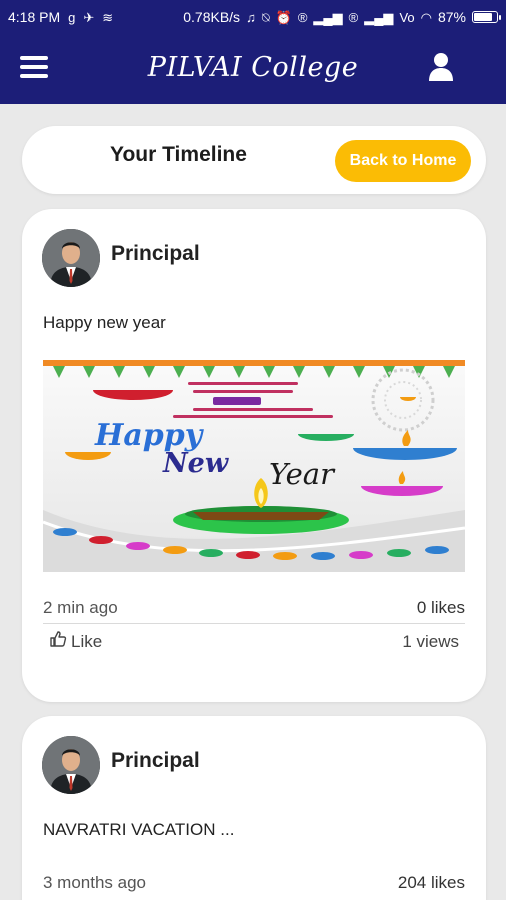 The width and height of the screenshot is (506, 900). What do you see at coordinates (254, 883) in the screenshot?
I see `post-meta: 3 months ago 204 likes` at bounding box center [254, 883].